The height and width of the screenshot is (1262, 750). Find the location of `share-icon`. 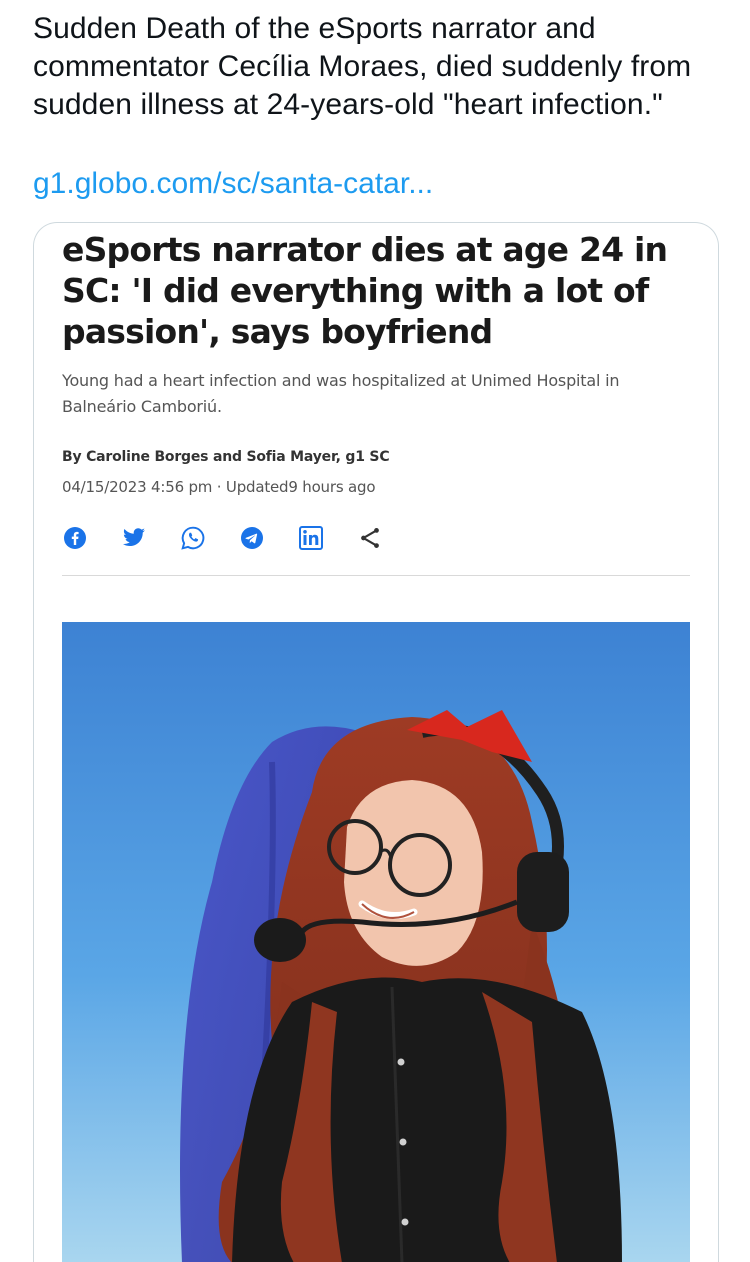

share-icon is located at coordinates (370, 538).